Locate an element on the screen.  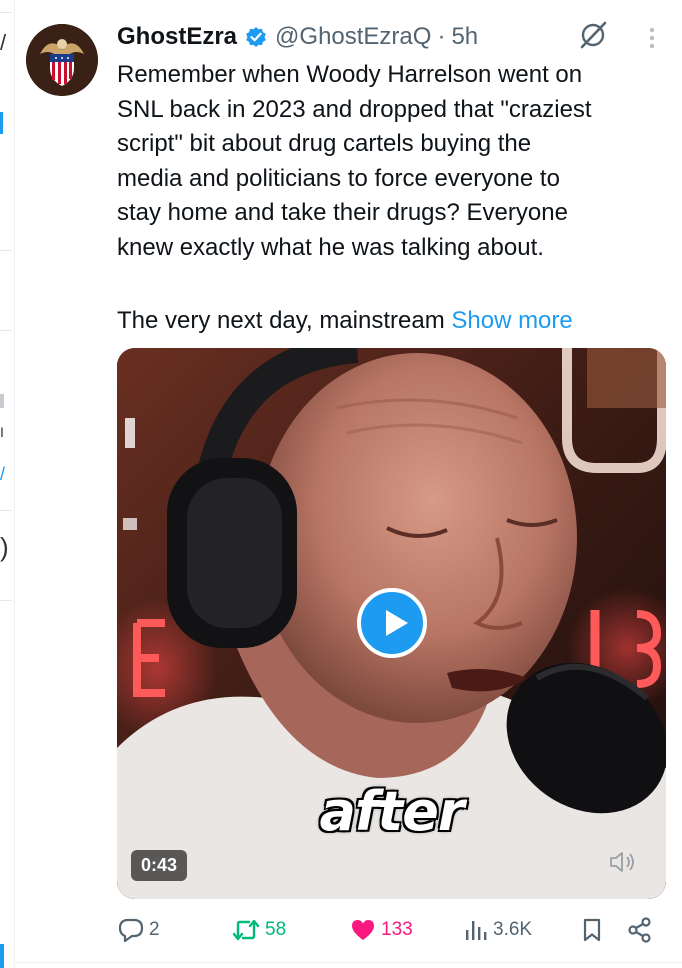
repost-button: 58 is located at coordinates (258, 930).